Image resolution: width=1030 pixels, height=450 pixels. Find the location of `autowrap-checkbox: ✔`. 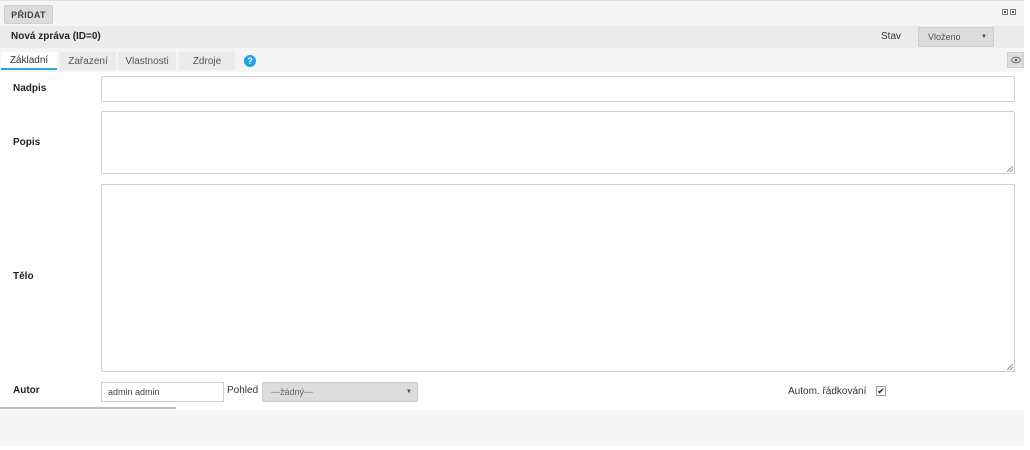

autowrap-checkbox: ✔ is located at coordinates (881, 391).